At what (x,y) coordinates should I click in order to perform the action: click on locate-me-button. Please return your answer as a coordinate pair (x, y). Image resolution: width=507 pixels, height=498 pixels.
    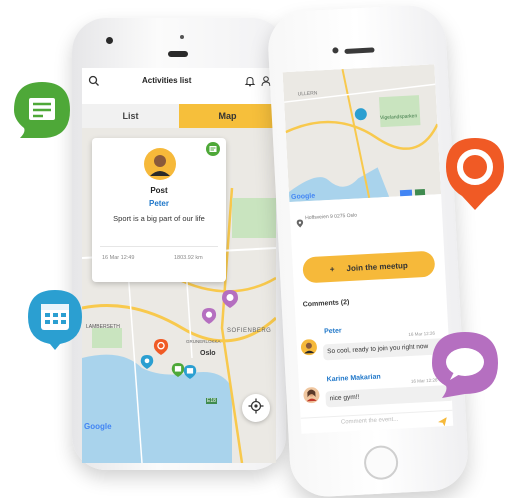
    Looking at the image, I should click on (256, 408).